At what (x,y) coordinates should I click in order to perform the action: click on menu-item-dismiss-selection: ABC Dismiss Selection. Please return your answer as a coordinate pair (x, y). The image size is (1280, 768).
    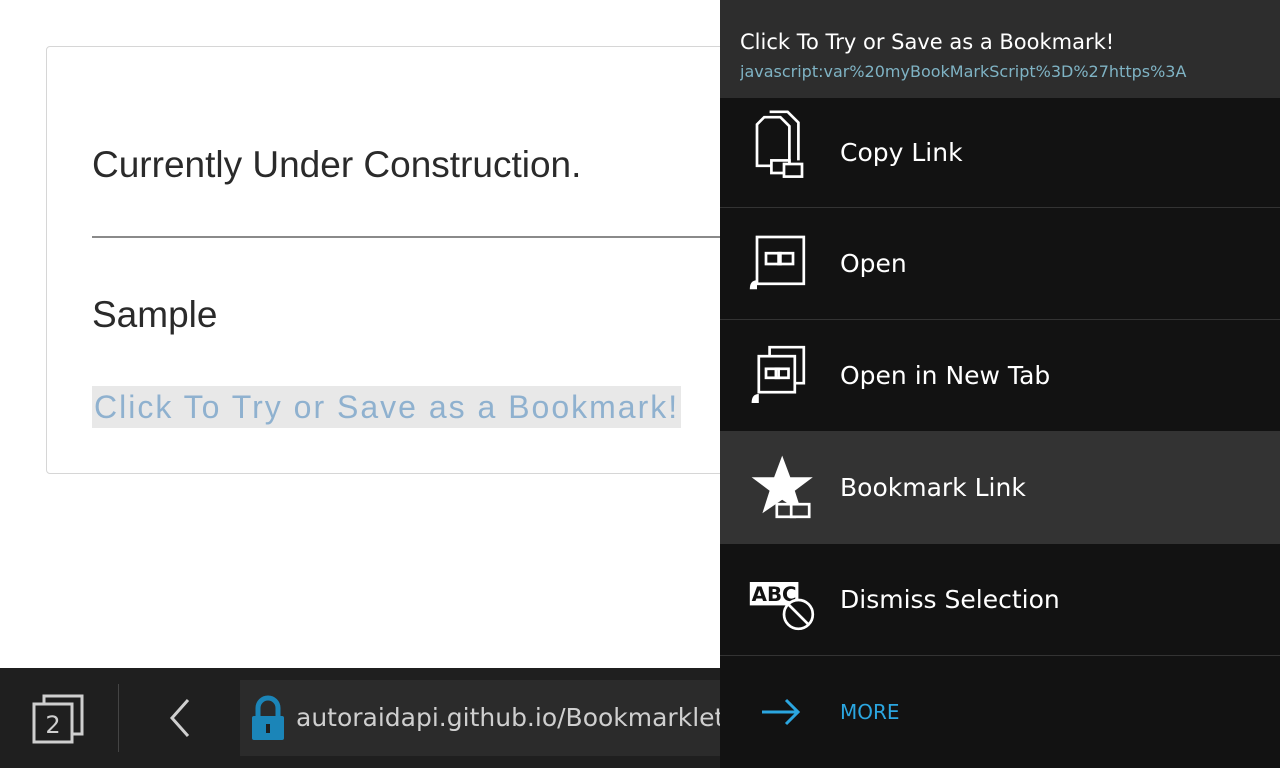
    Looking at the image, I should click on (1000, 600).